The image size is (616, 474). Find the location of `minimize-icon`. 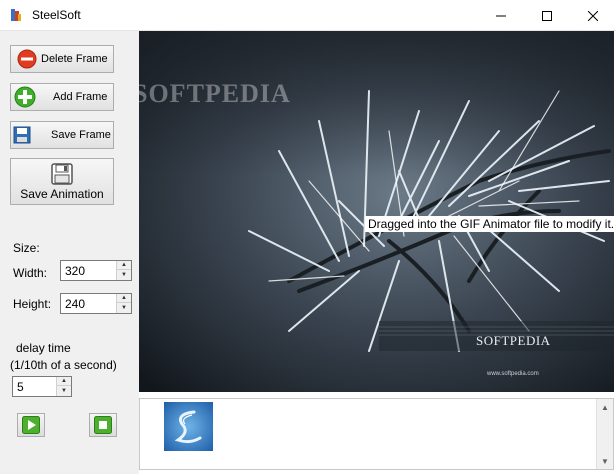

minimize-icon is located at coordinates (501, 15).